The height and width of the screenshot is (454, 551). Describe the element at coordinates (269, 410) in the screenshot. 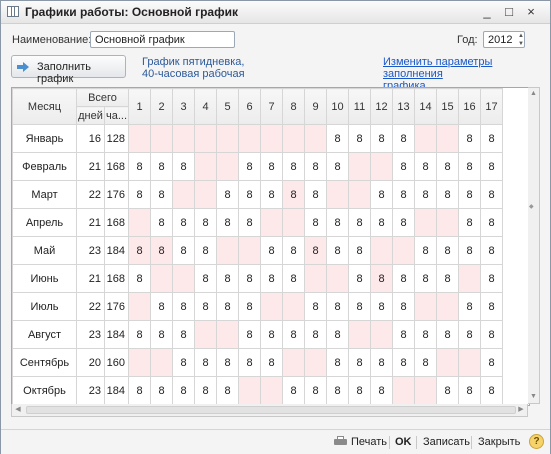

I see `horizontal-scrollbar: ◀ ▶` at that location.